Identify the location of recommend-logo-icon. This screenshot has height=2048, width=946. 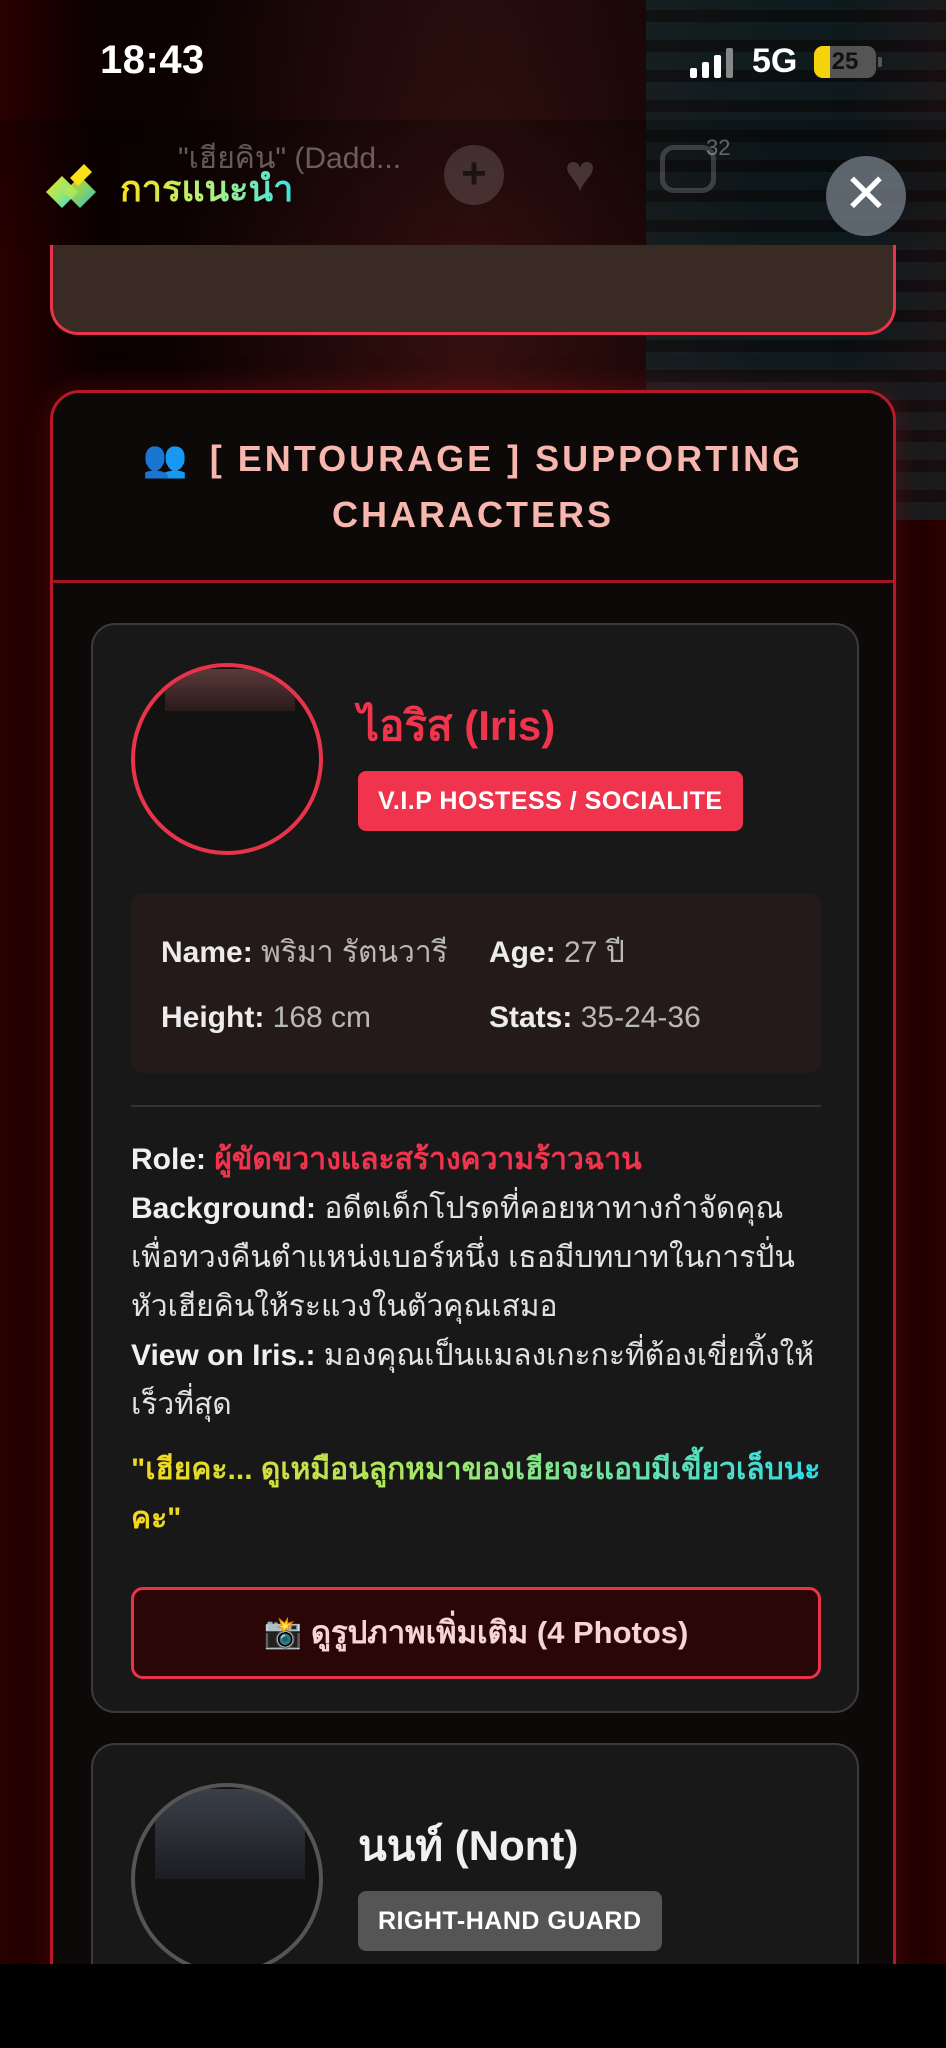
(74, 188).